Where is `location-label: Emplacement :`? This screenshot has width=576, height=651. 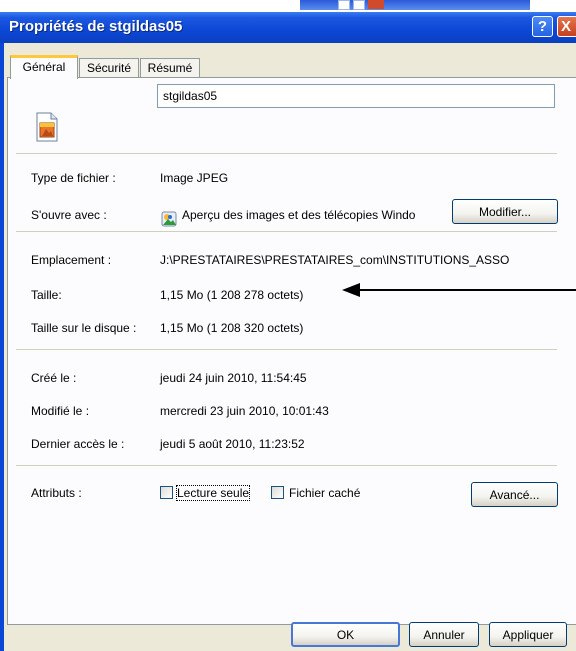 location-label: Emplacement : is located at coordinates (71, 260).